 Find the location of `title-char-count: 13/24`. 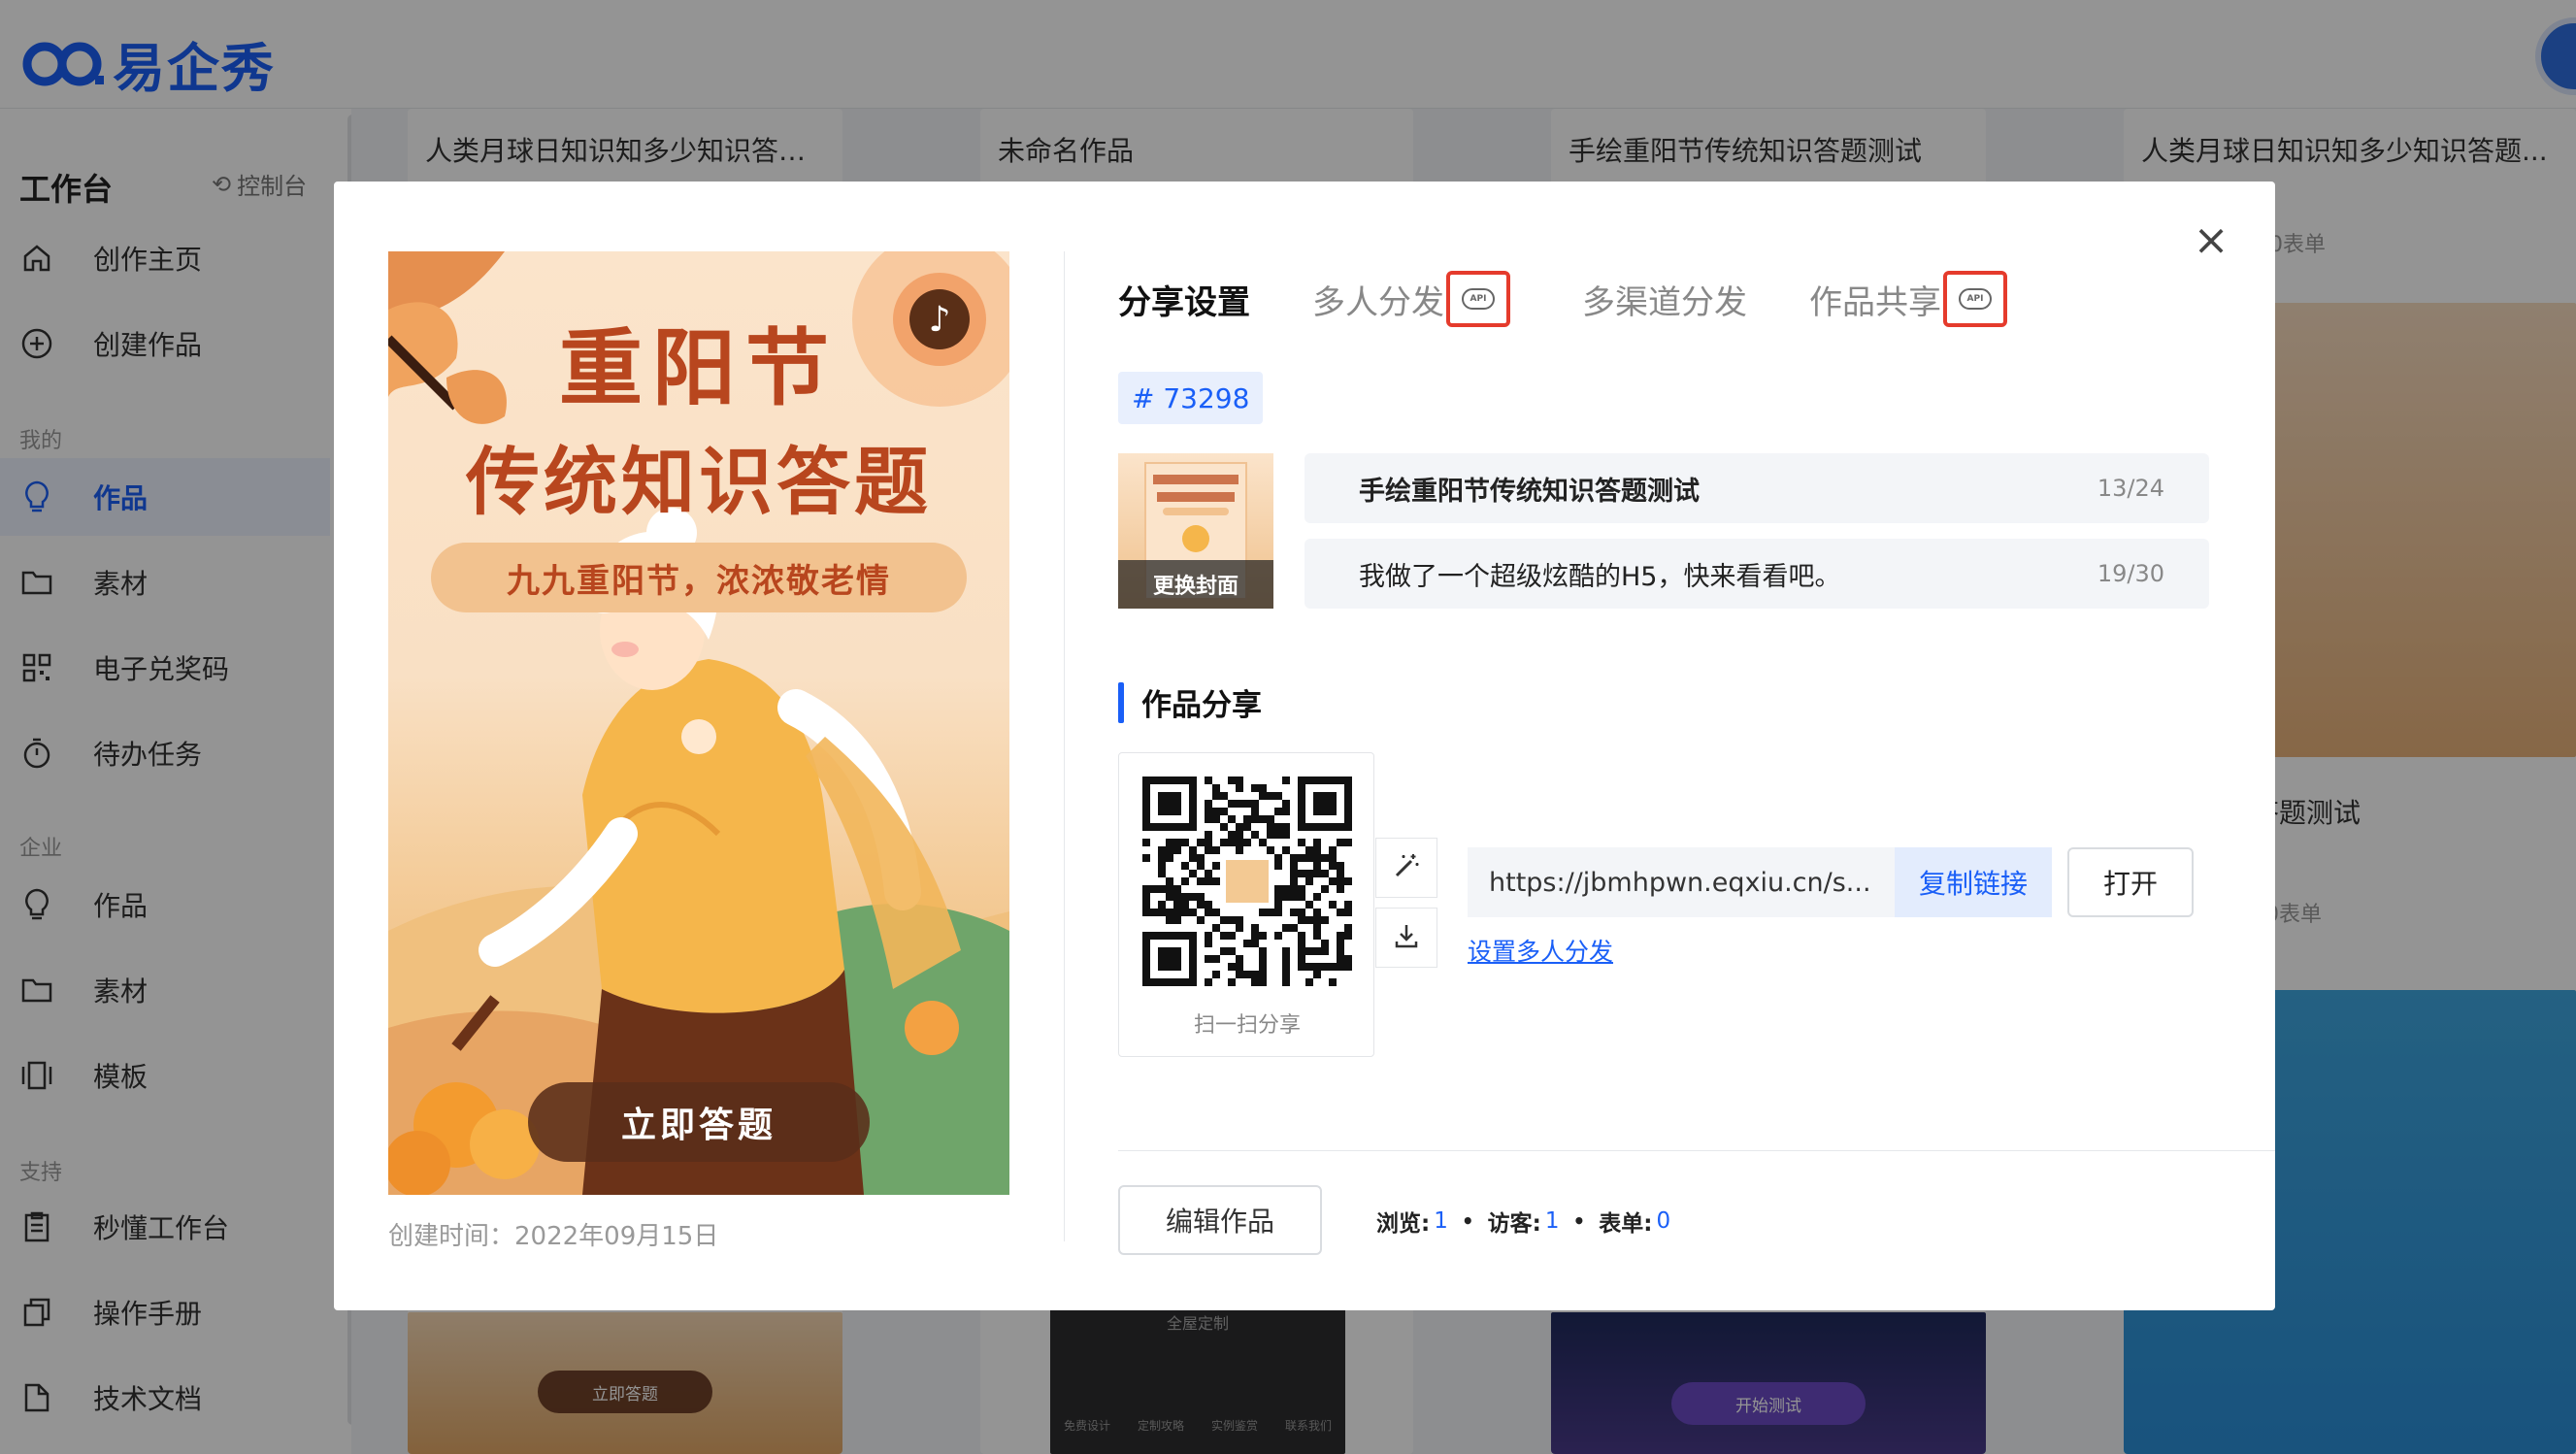

title-char-count: 13/24 is located at coordinates (2130, 488).